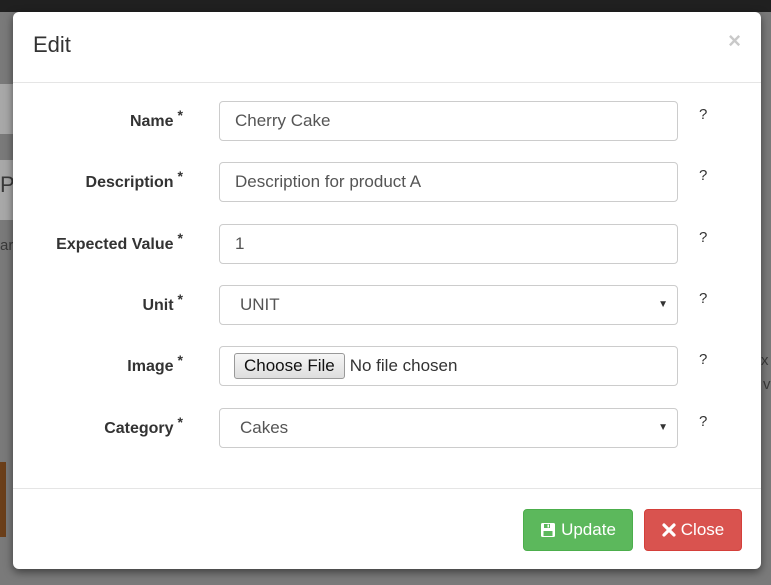 This screenshot has width=771, height=585. What do you see at coordinates (289, 366) in the screenshot?
I see `choose-file-button: Choose File` at bounding box center [289, 366].